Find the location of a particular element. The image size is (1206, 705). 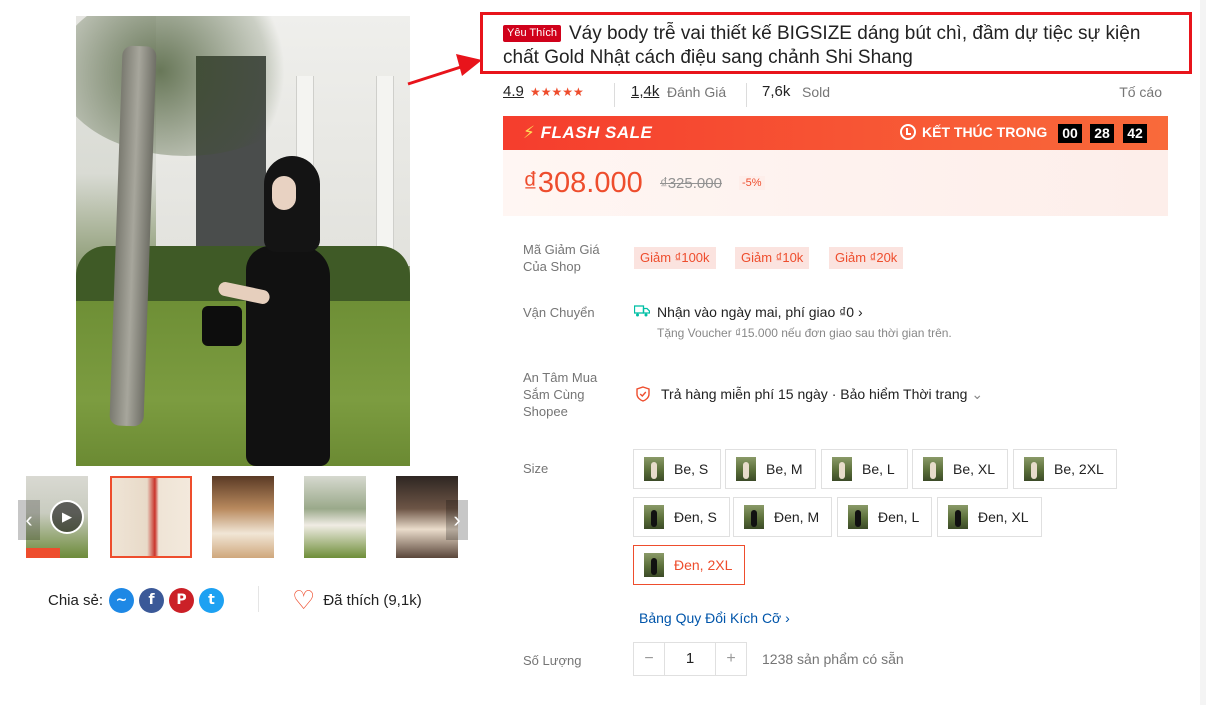

pinterest-icon: P is located at coordinates (182, 600).